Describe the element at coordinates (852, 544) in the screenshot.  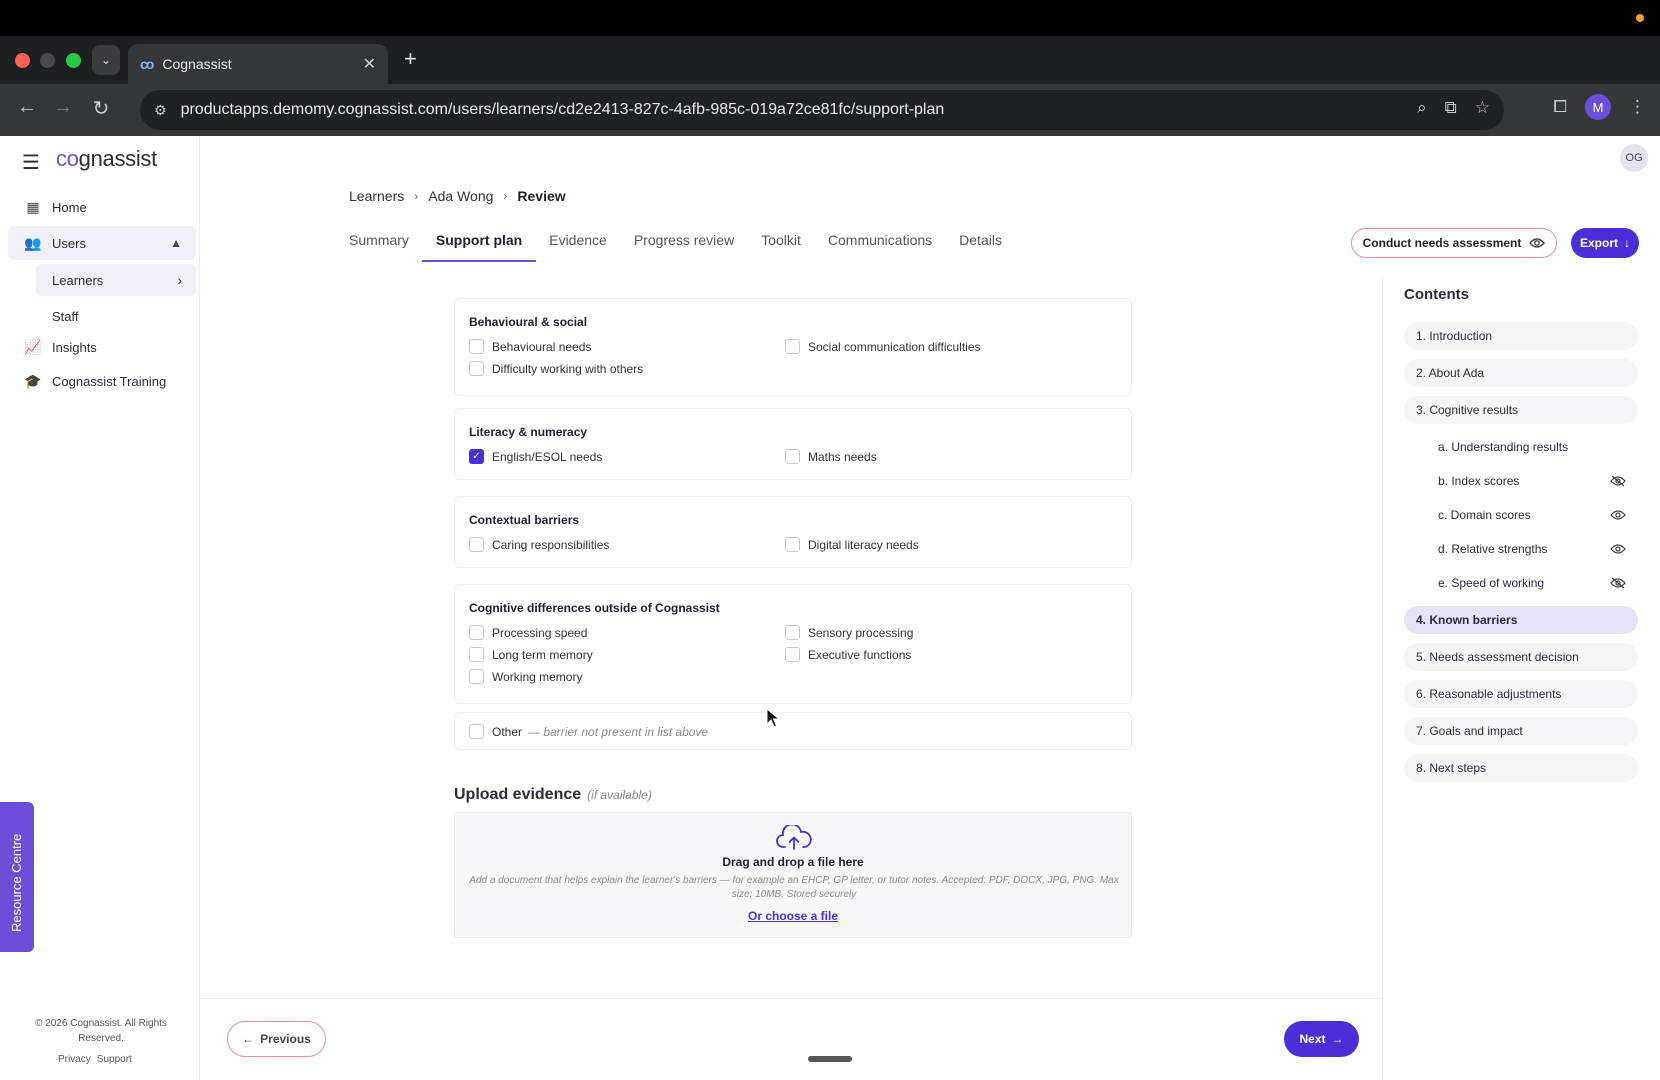
I see `checkbox-digital-literacy: Digital literacy needs` at that location.